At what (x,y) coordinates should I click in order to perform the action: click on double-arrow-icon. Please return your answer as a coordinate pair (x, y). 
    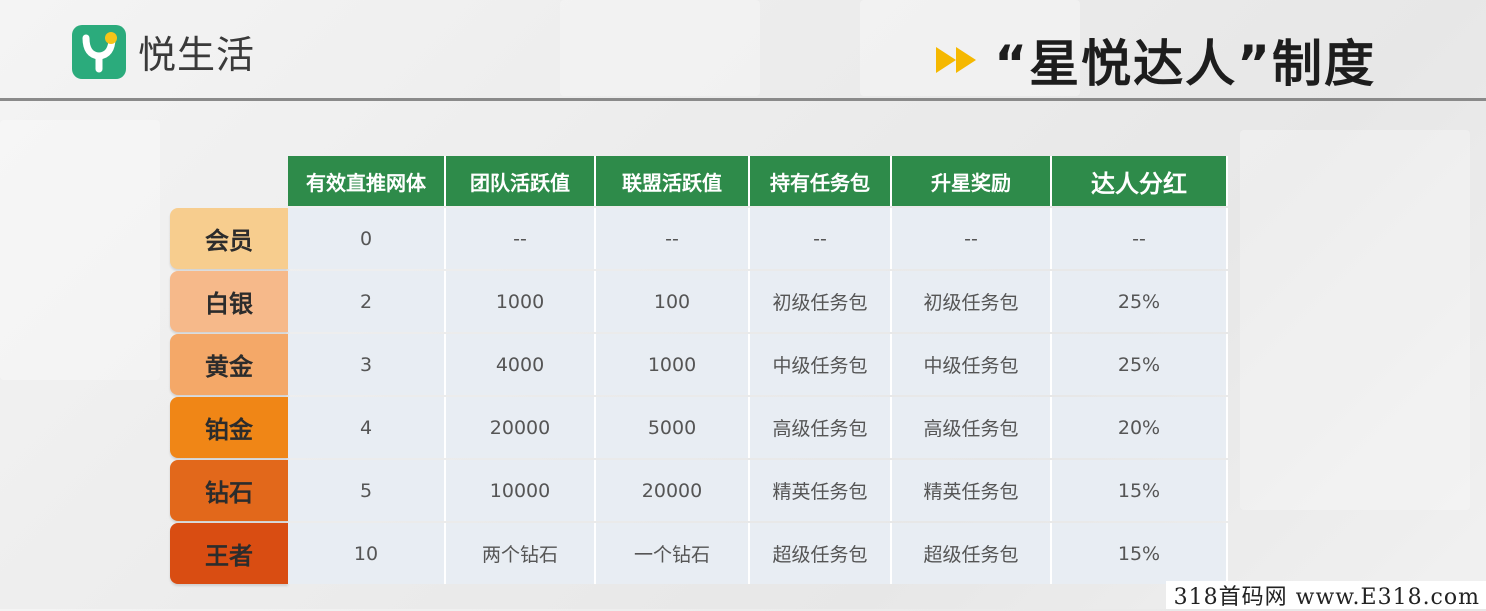
    Looking at the image, I should click on (956, 60).